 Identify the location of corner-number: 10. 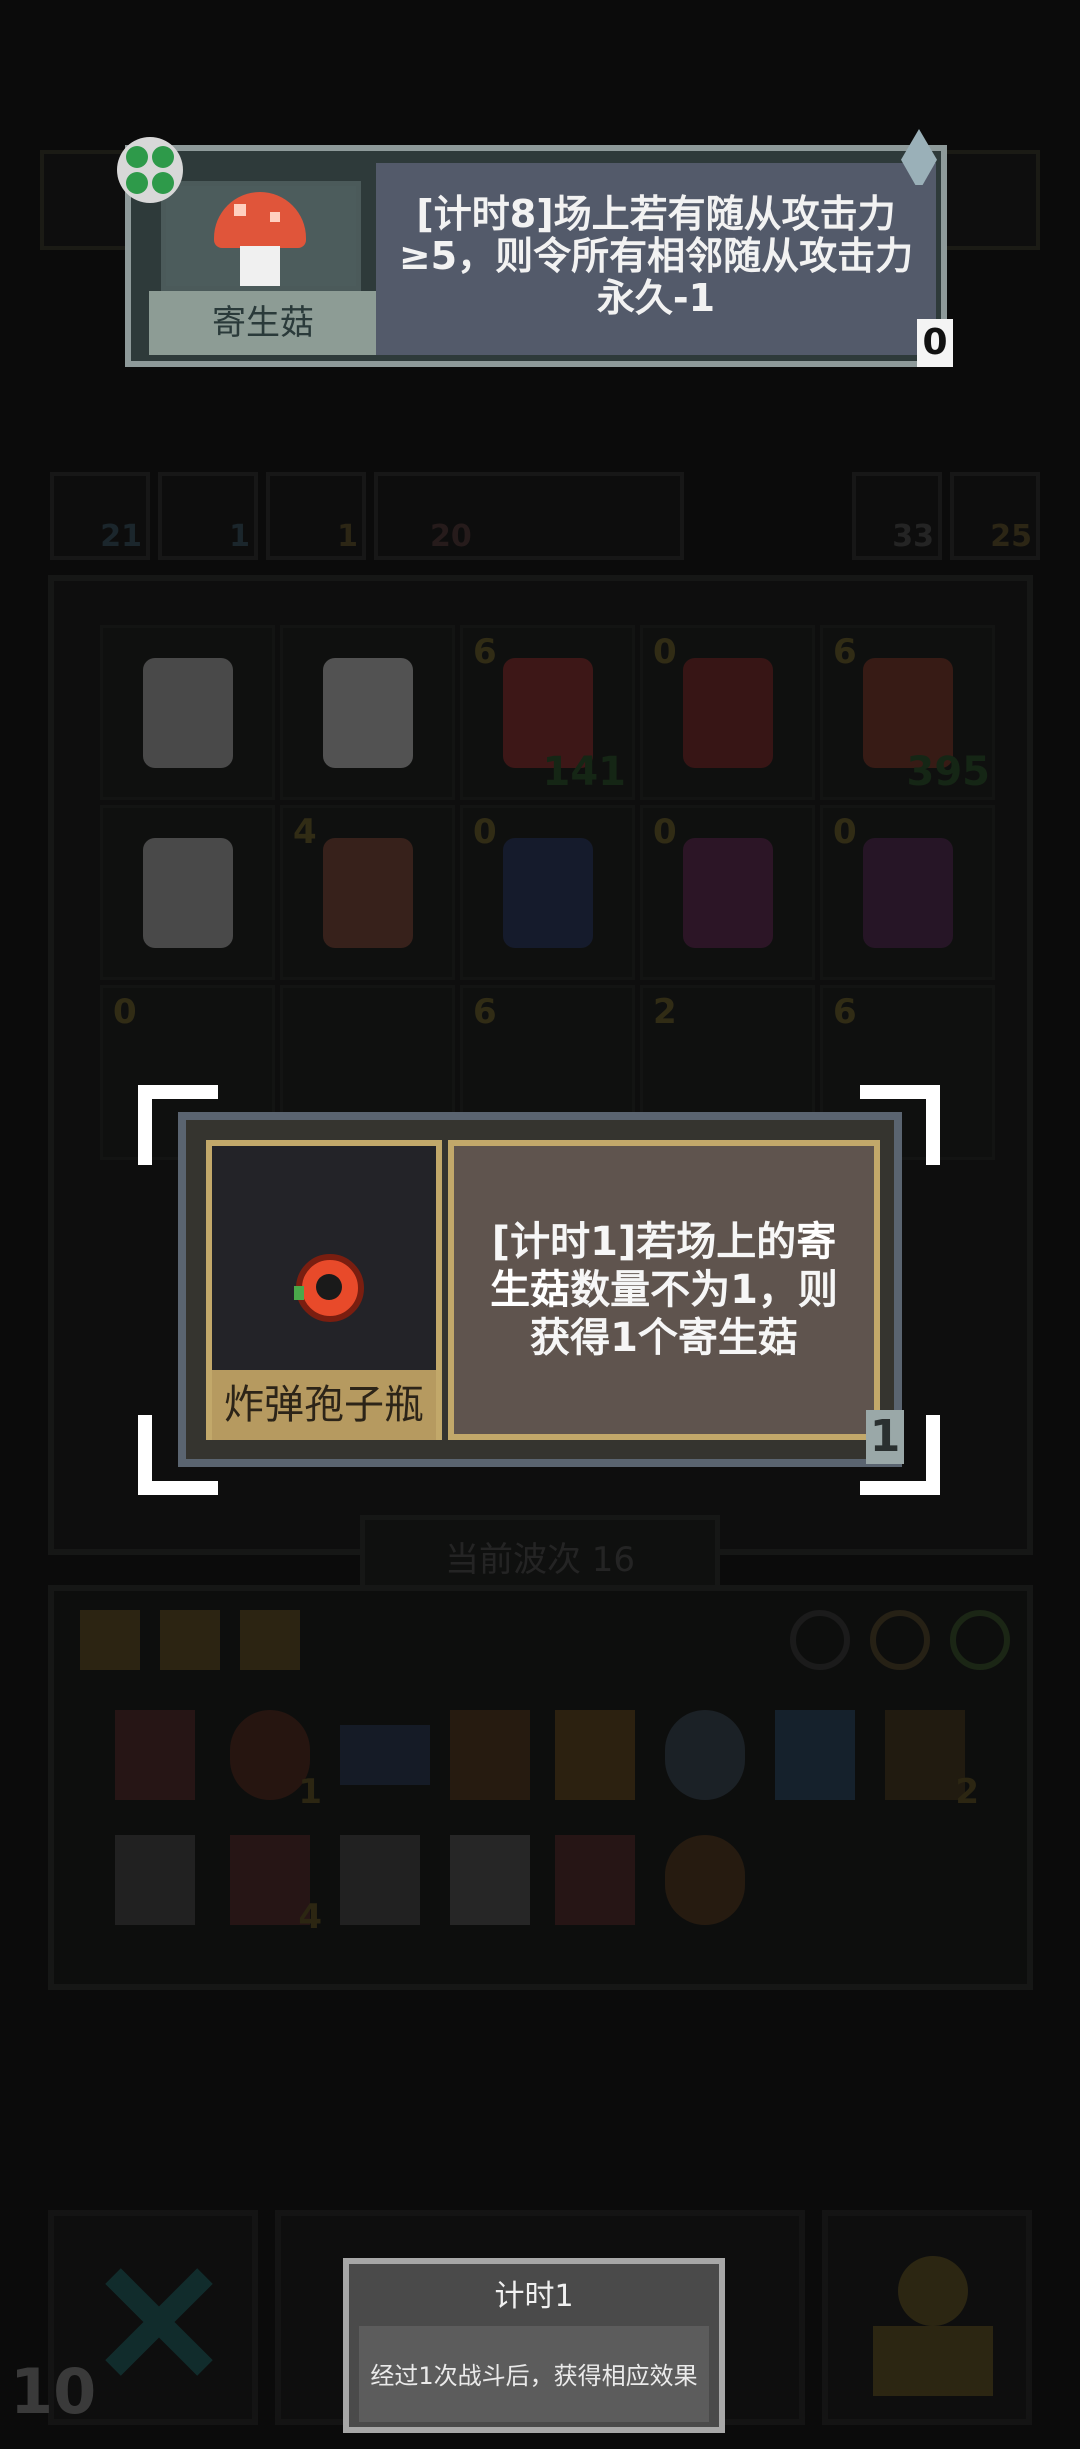
(53, 2391).